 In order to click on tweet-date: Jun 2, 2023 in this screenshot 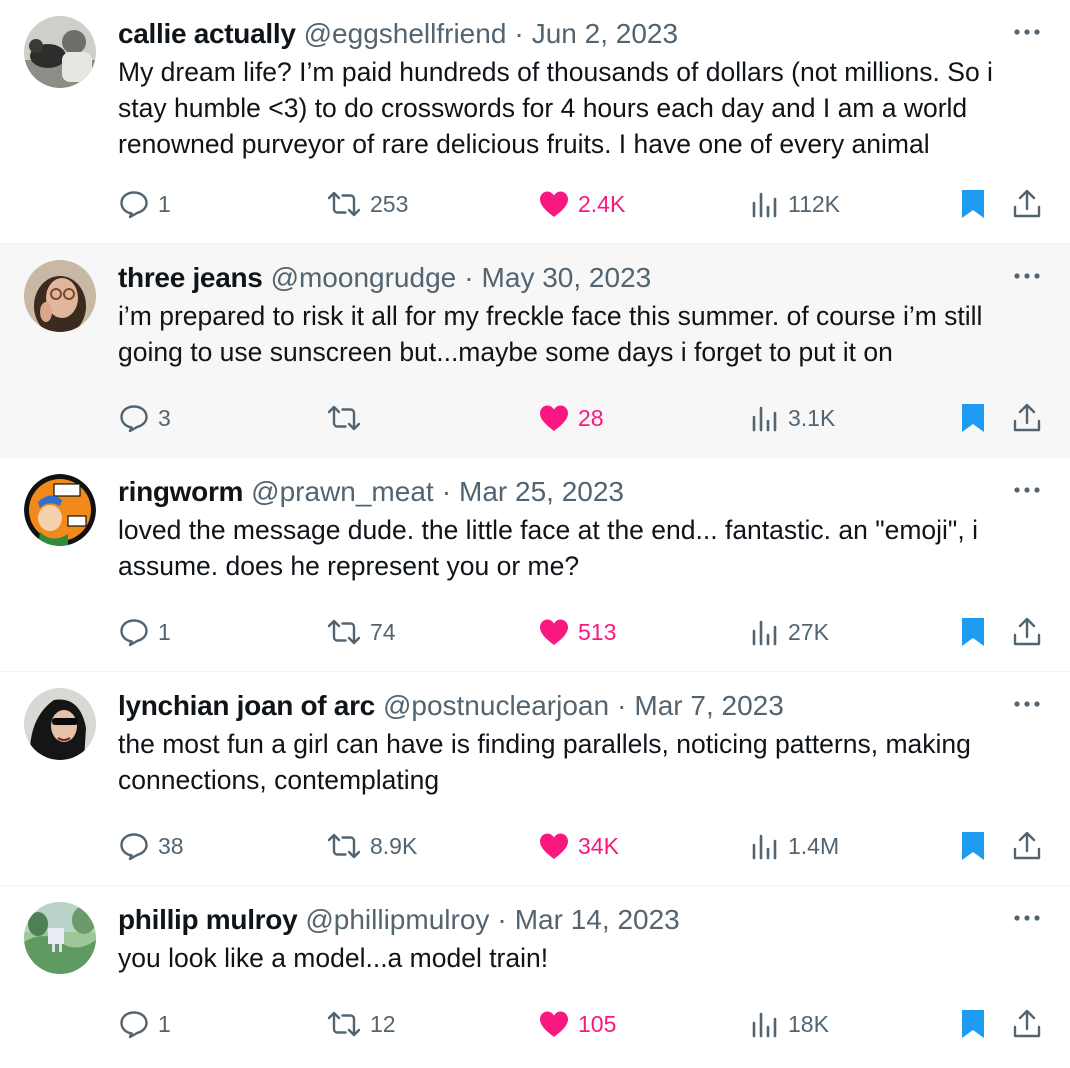, I will do `click(605, 34)`.